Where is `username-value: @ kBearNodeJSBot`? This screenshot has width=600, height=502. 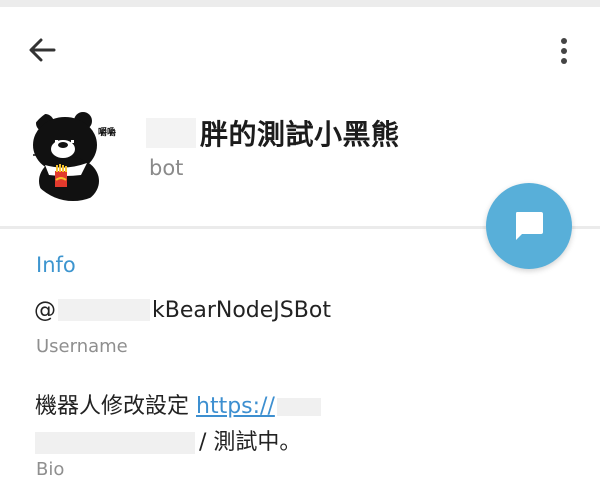 username-value: @ kBearNodeJSBot is located at coordinates (182, 310).